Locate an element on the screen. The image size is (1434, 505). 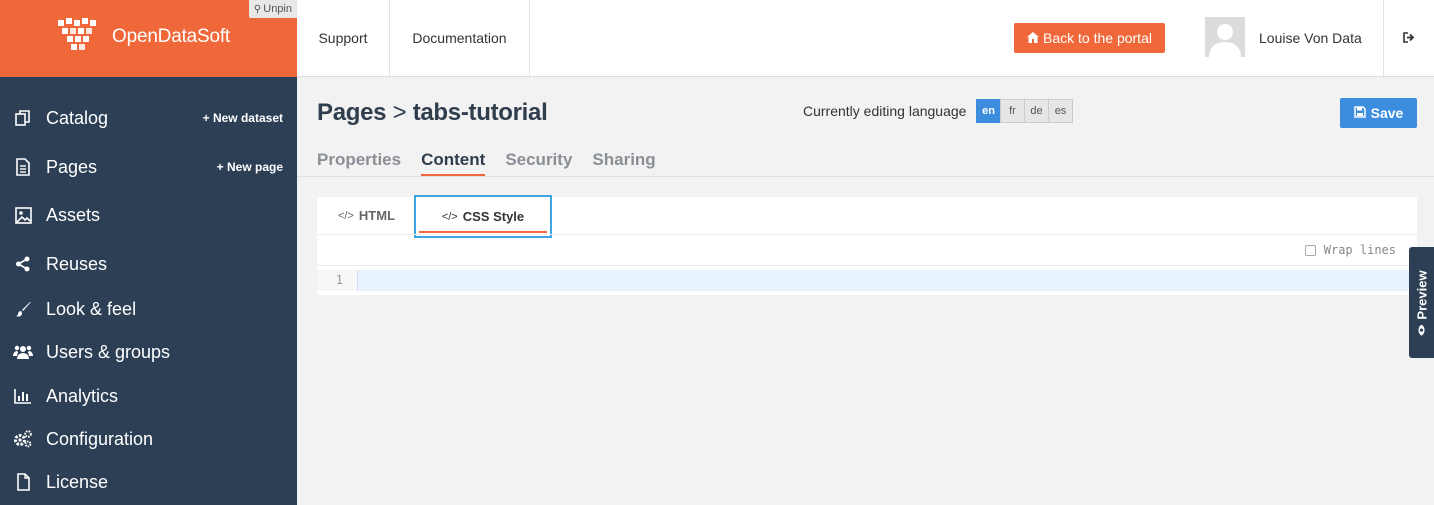
editor-tab-css-style: </> CSS Style is located at coordinates (483, 216).